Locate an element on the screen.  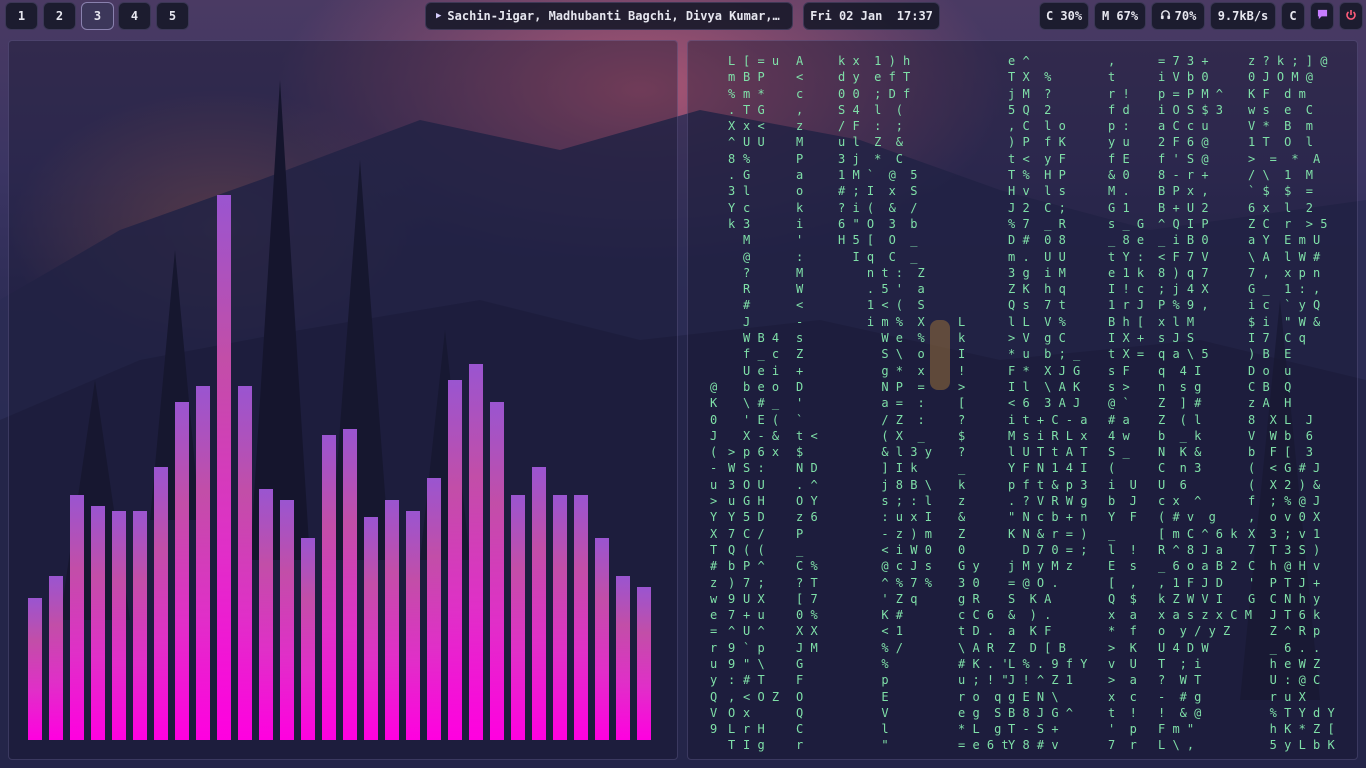
network-speed: 9.7kB/s is located at coordinates (1243, 16).